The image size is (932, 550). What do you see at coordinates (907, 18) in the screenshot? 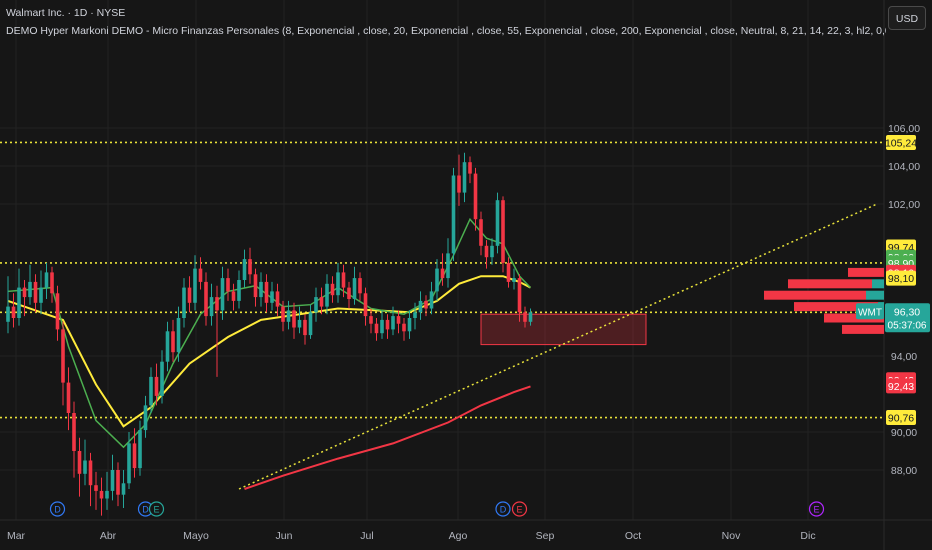
I see `currency-button: USD` at bounding box center [907, 18].